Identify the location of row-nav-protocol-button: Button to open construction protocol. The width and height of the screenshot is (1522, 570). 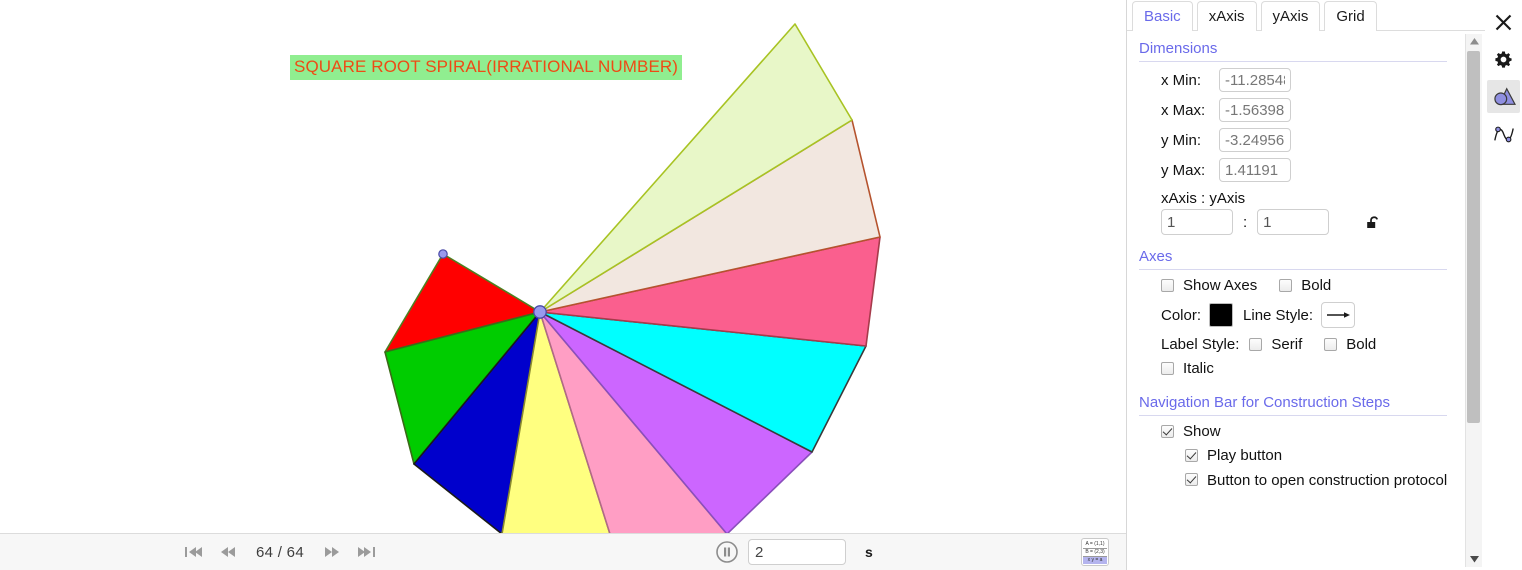
(1325, 480).